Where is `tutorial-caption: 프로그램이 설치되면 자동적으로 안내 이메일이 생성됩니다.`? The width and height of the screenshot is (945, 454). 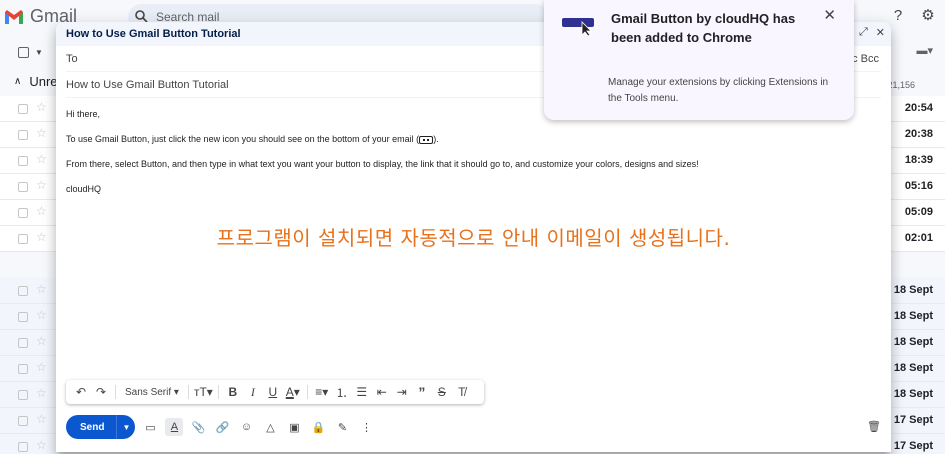 tutorial-caption: 프로그램이 설치되면 자동적으로 안내 이메일이 생성됩니다. is located at coordinates (473, 238).